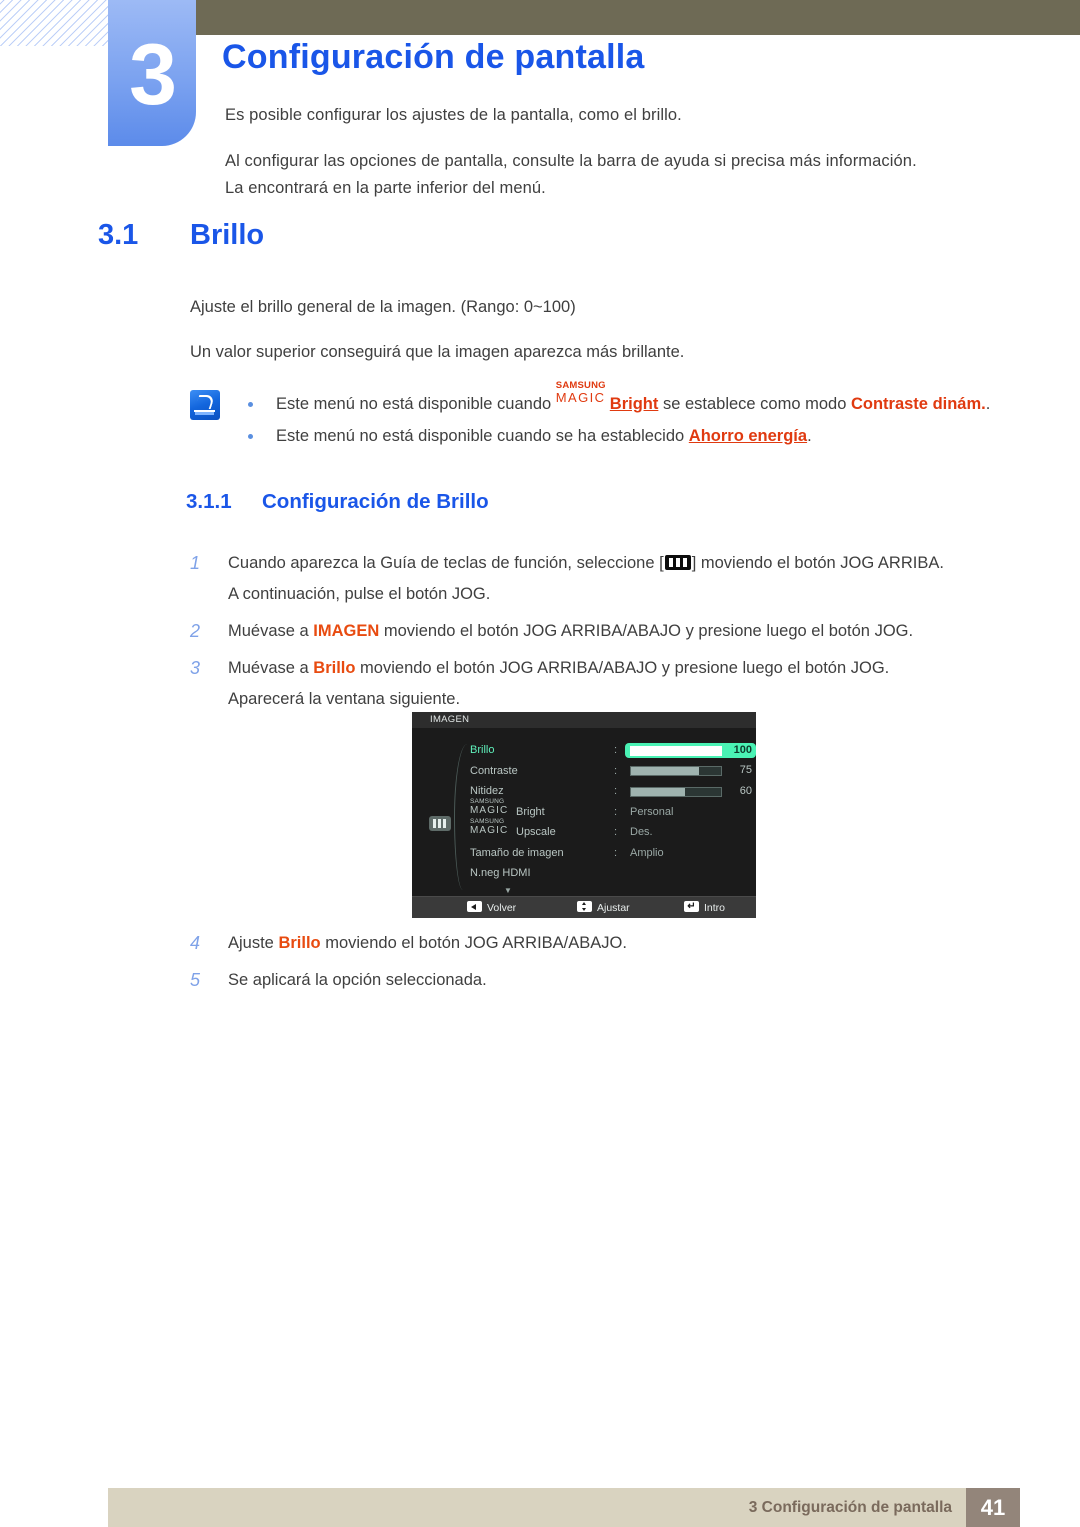 Image resolution: width=1080 pixels, height=1527 pixels. I want to click on chapter-number-badge: 3, so click(152, 73).